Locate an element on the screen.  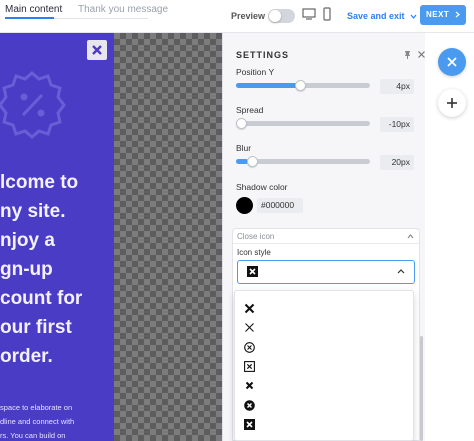
next-label: NEXT is located at coordinates (437, 14).